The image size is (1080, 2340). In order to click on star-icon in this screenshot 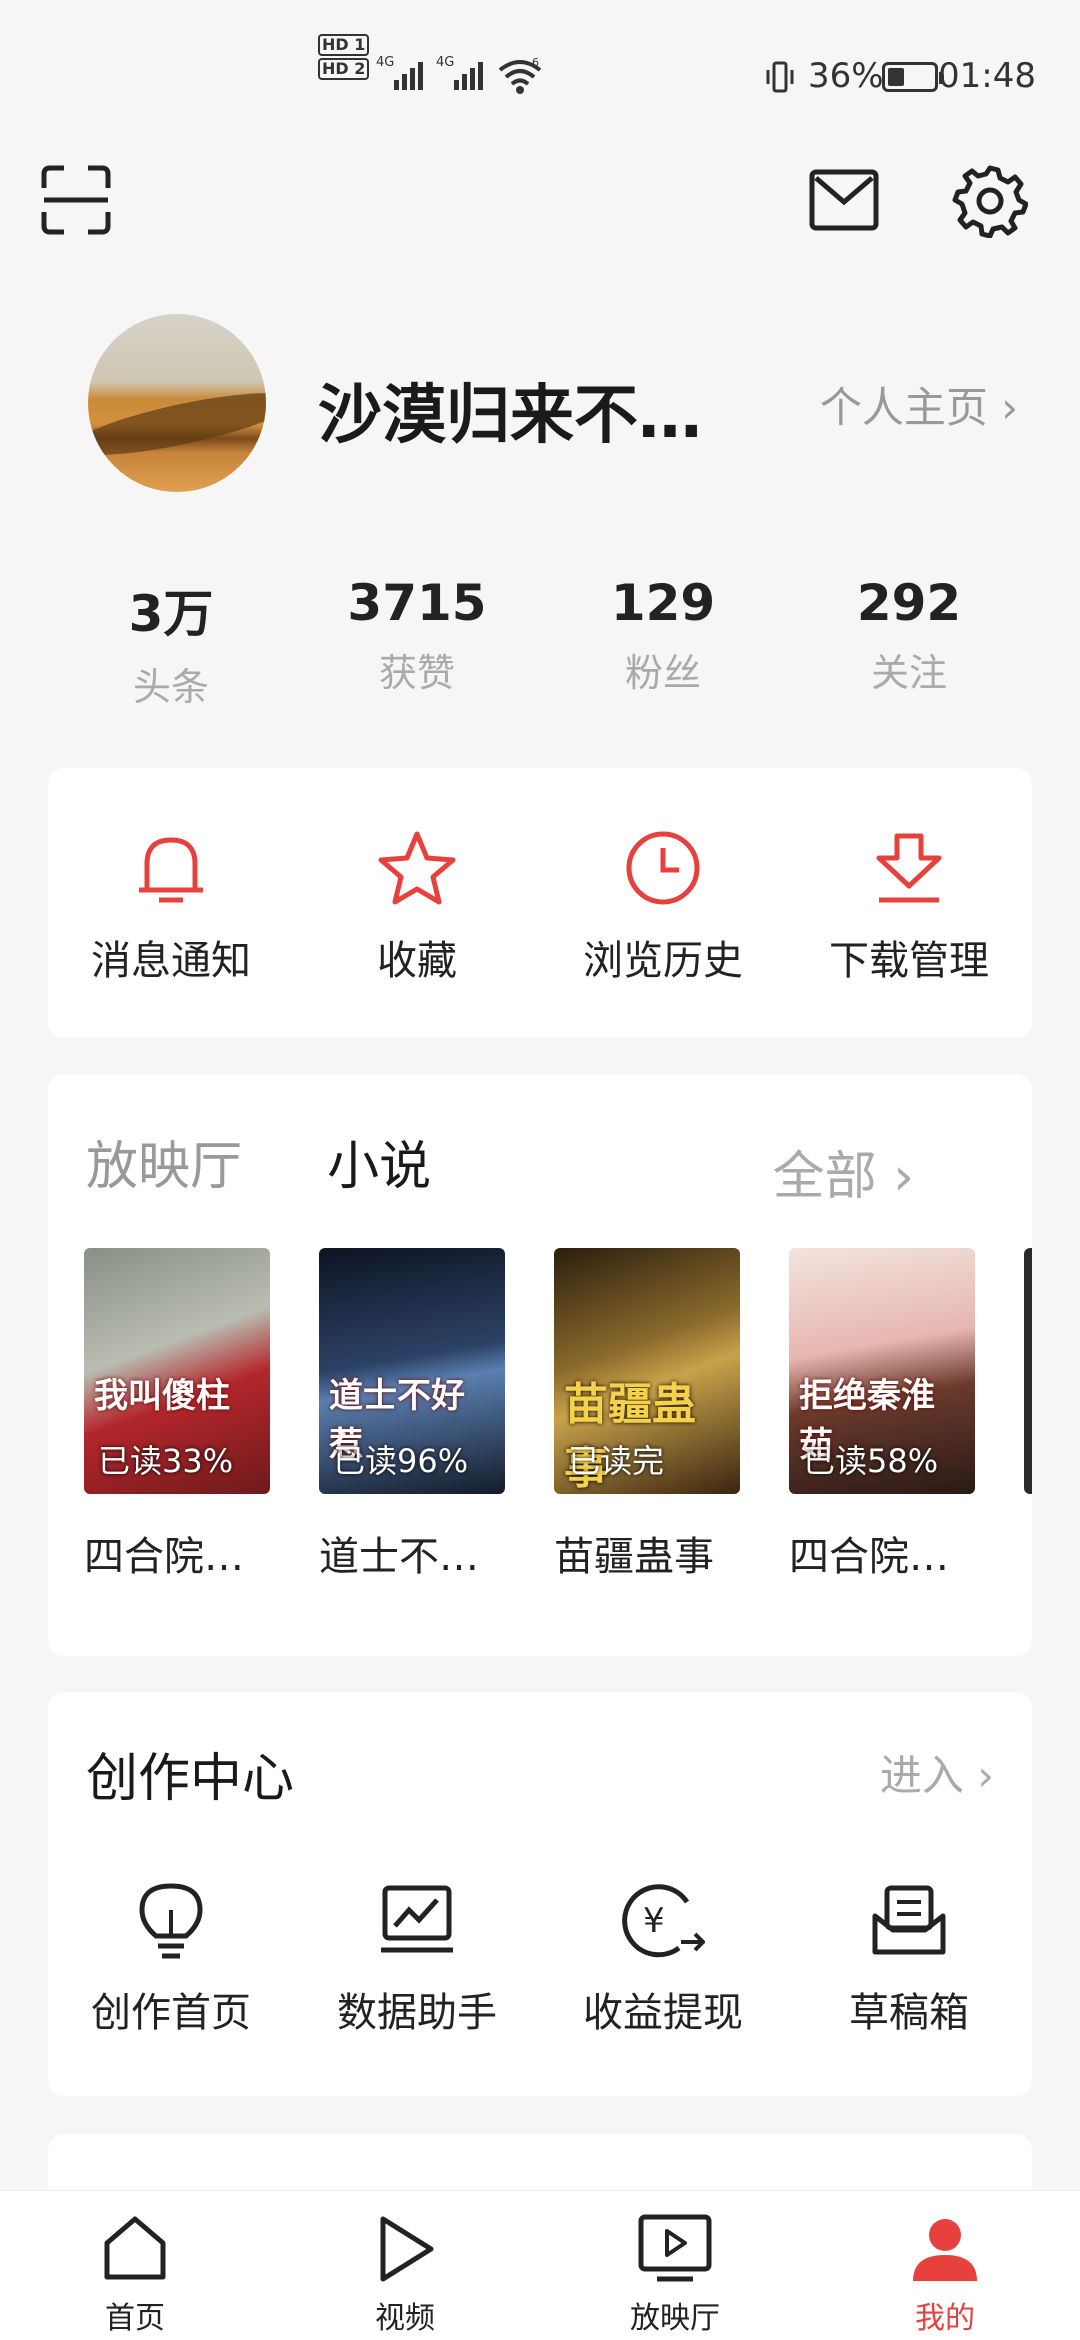, I will do `click(417, 868)`.